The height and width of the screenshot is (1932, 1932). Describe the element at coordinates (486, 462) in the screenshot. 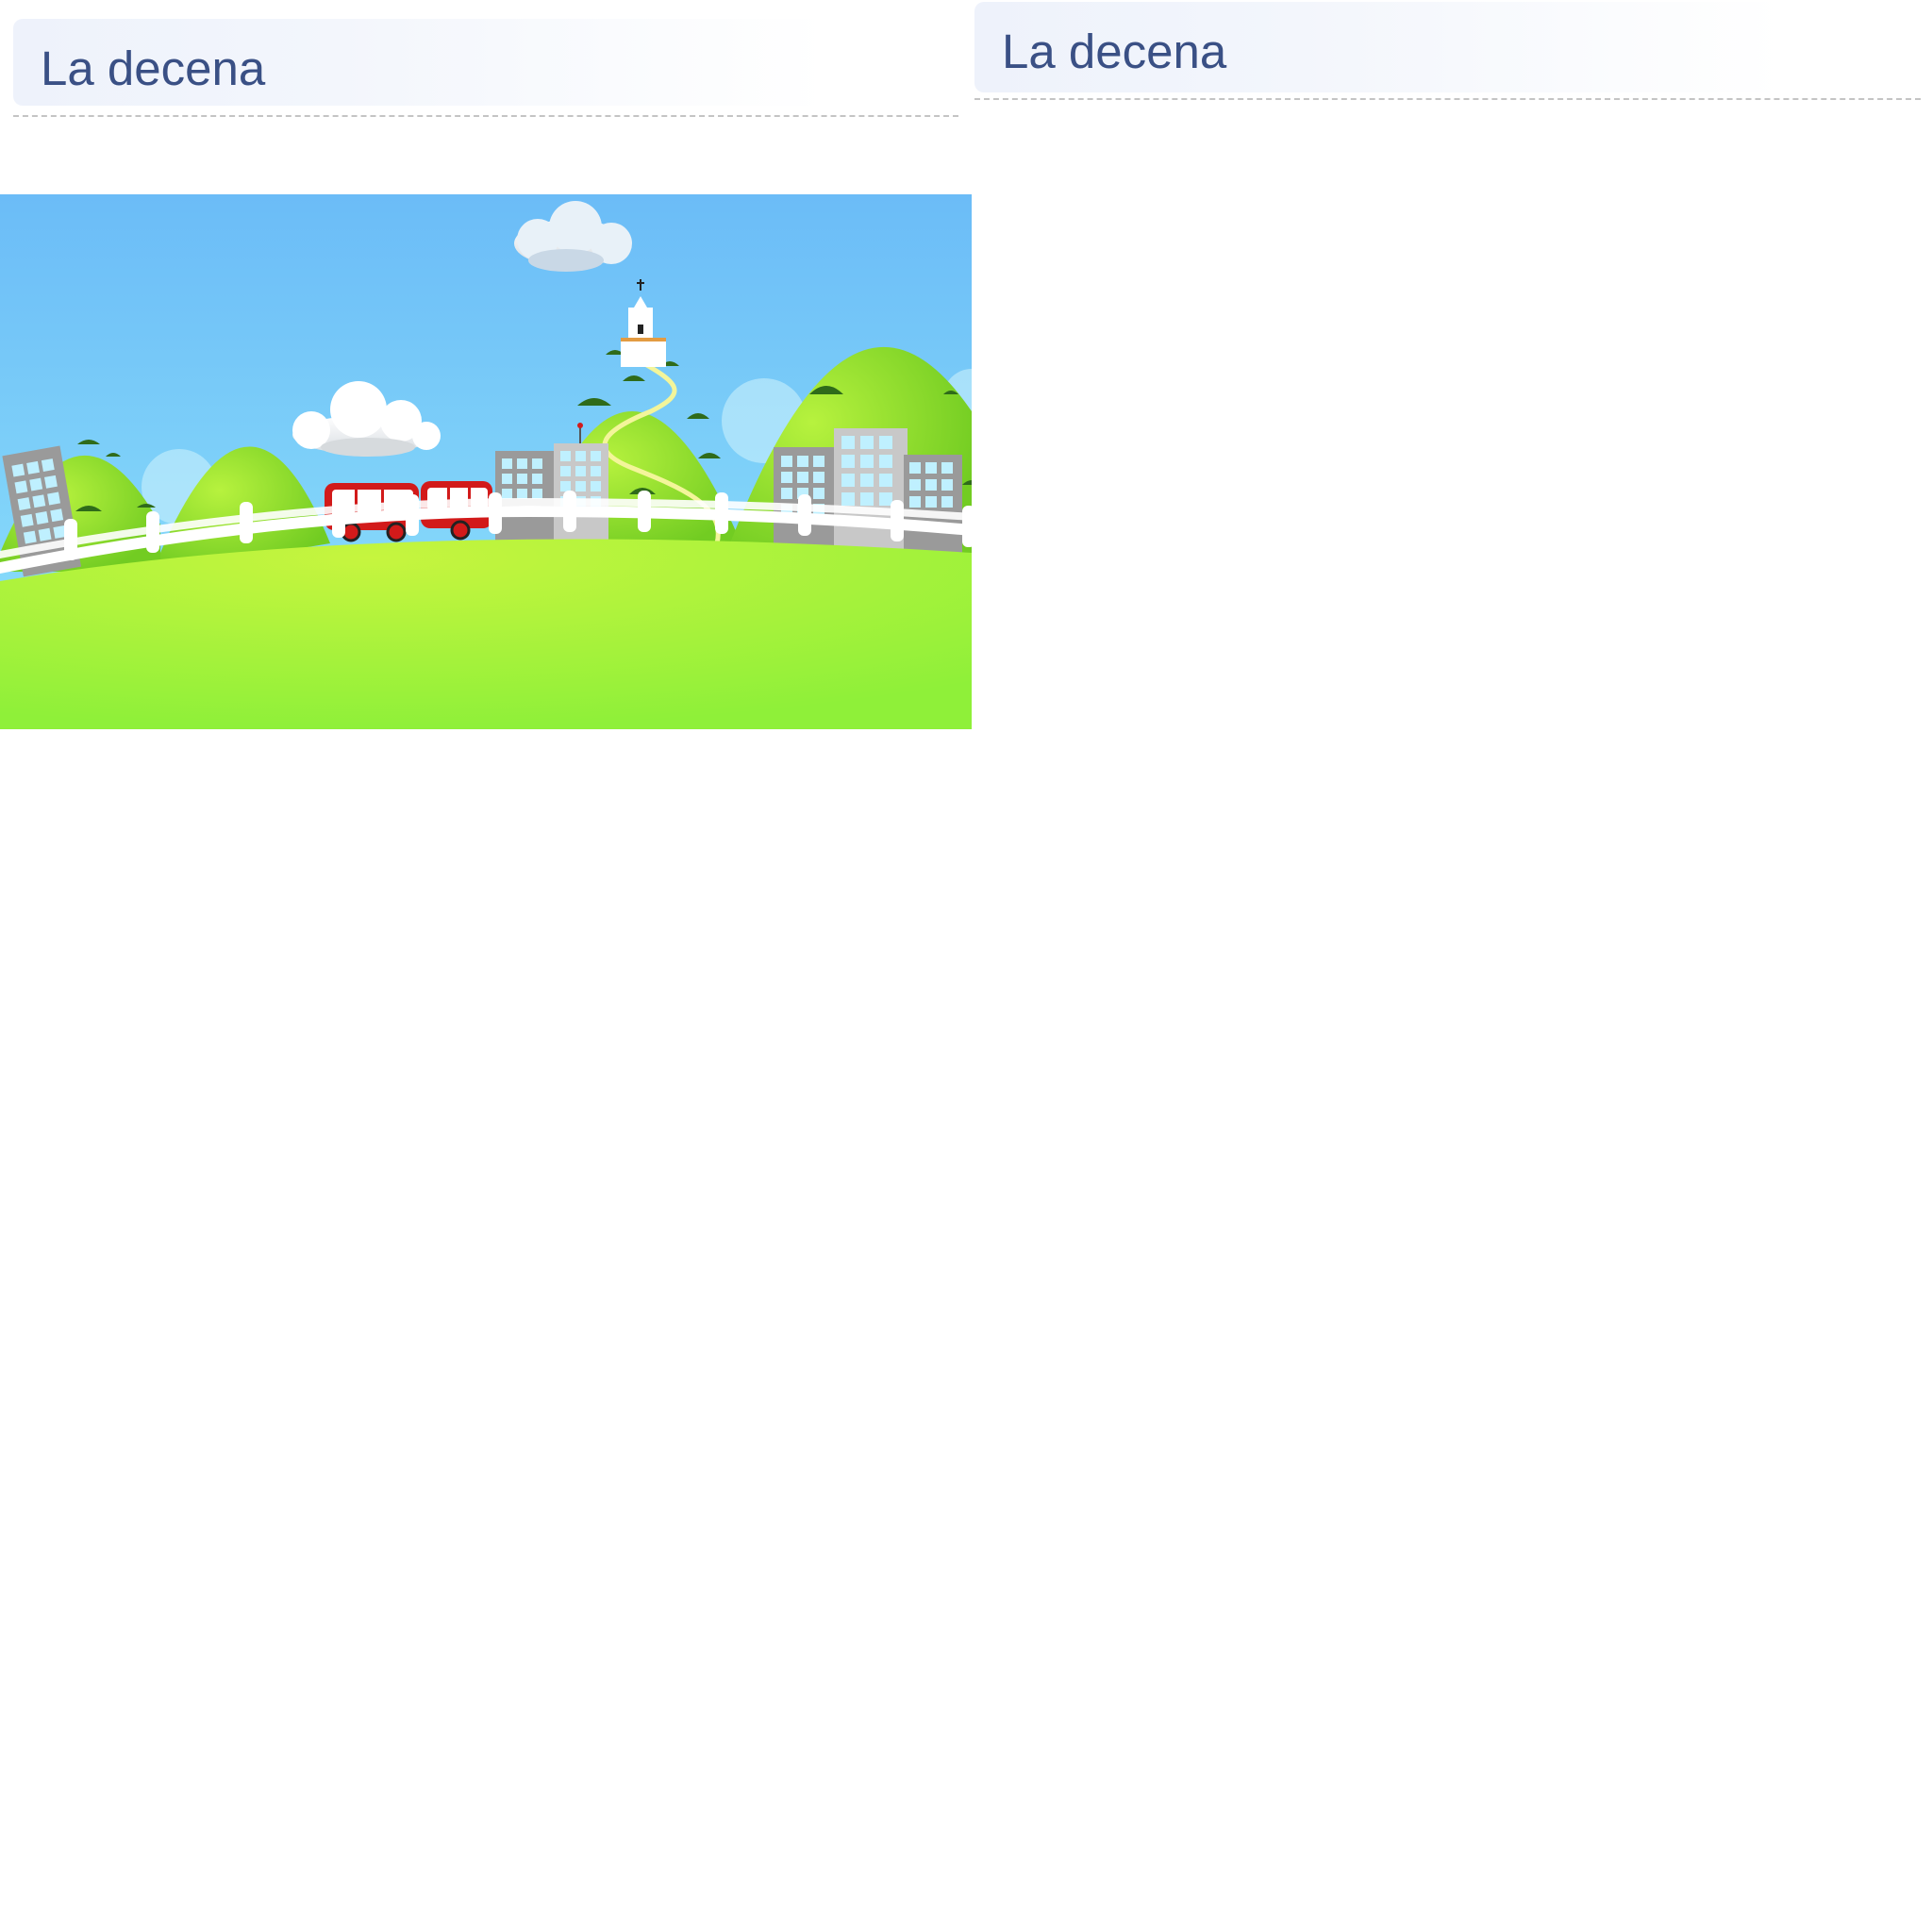

I see `landscape-illustration` at that location.